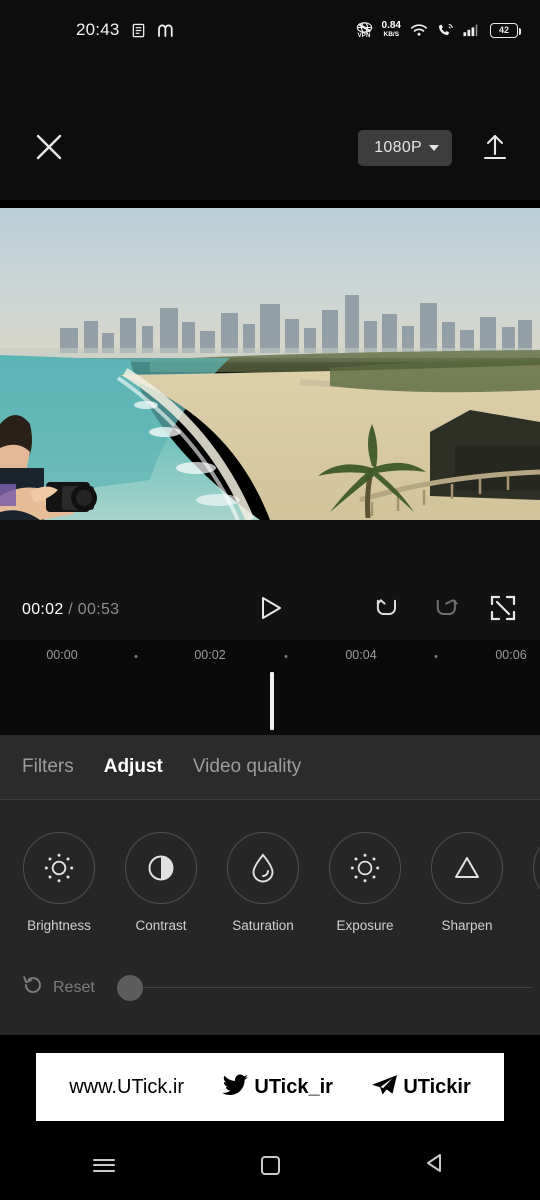 This screenshot has width=540, height=1200. What do you see at coordinates (263, 925) in the screenshot?
I see `tool-label: Saturation` at bounding box center [263, 925].